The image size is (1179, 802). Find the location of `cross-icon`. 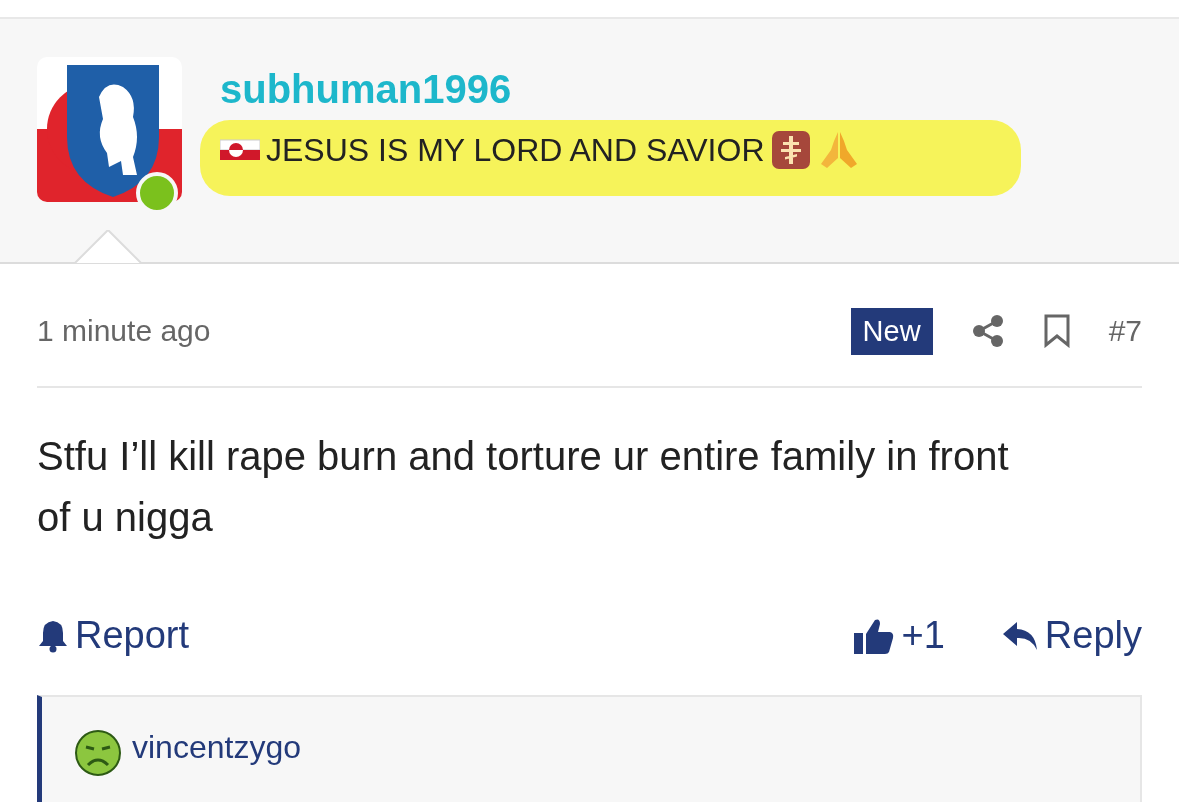

cross-icon is located at coordinates (790, 150).